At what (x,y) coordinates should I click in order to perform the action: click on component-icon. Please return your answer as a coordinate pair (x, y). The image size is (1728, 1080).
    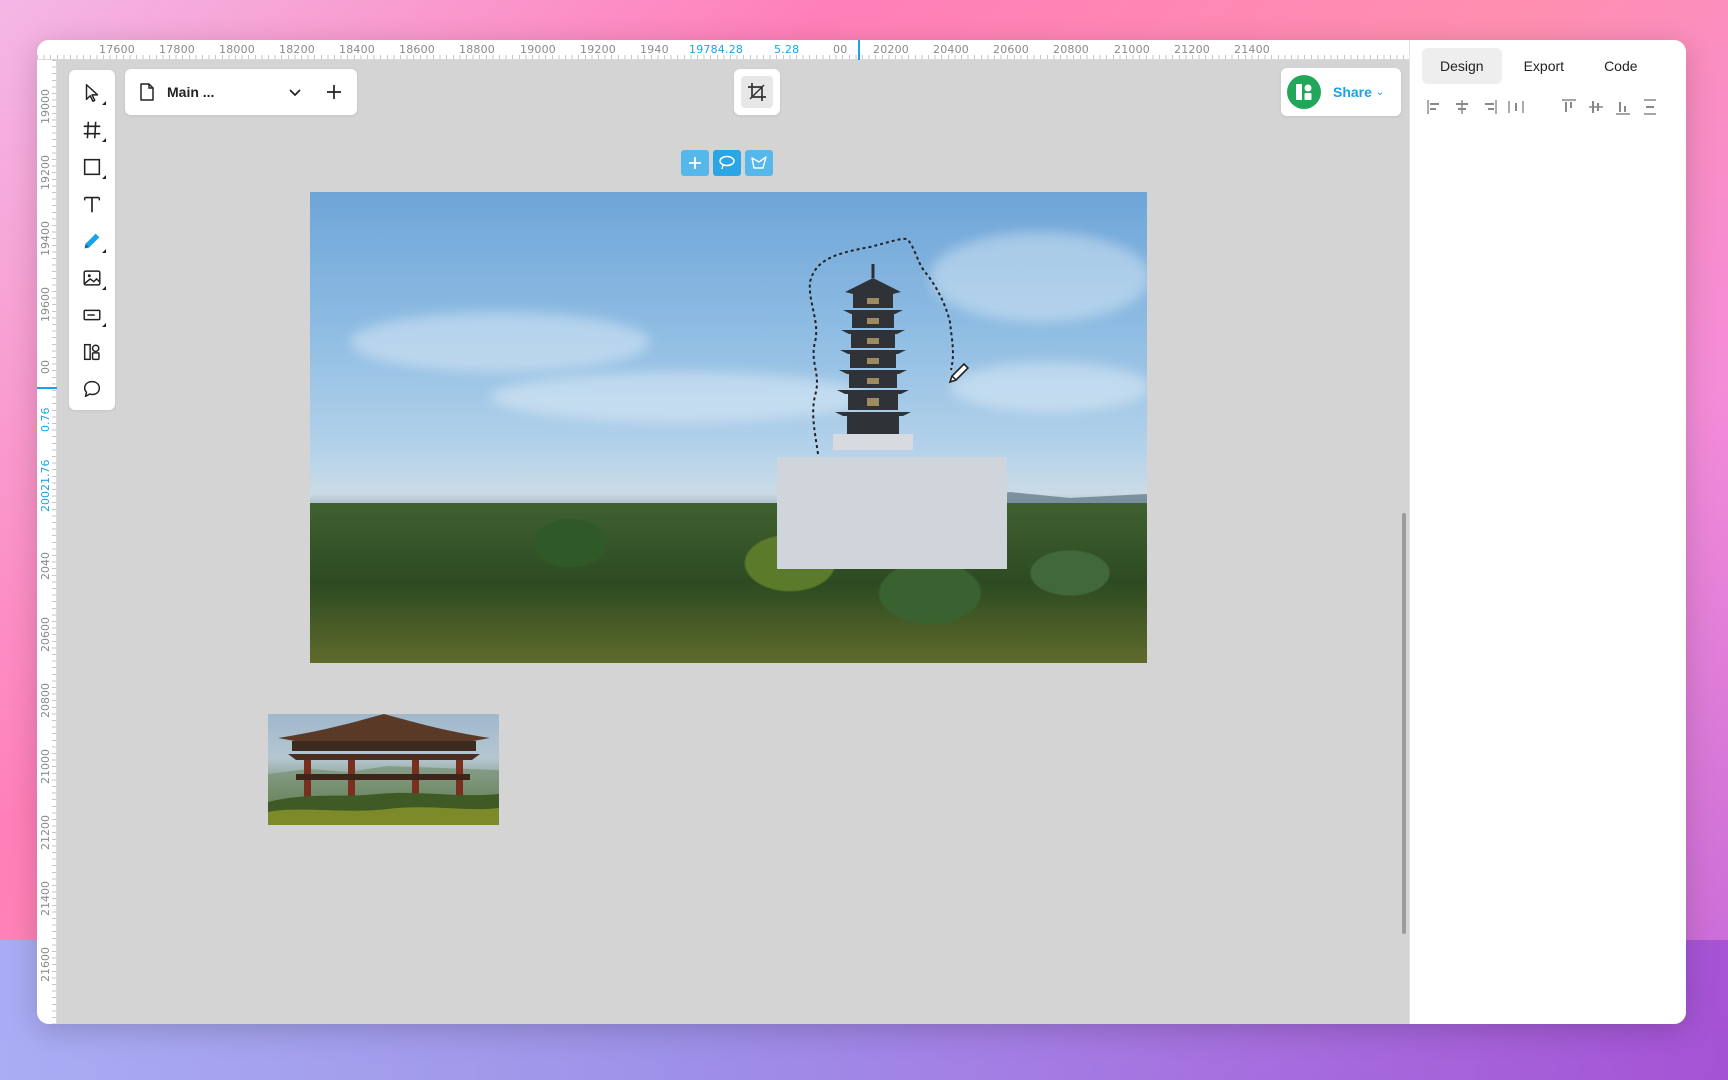
    Looking at the image, I should click on (91, 351).